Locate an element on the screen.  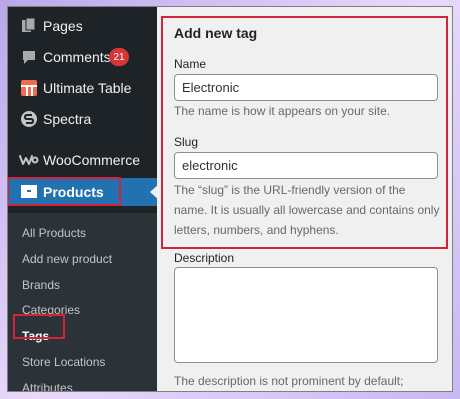
sidebar-item-comments: Comments 21 is located at coordinates (82, 57).